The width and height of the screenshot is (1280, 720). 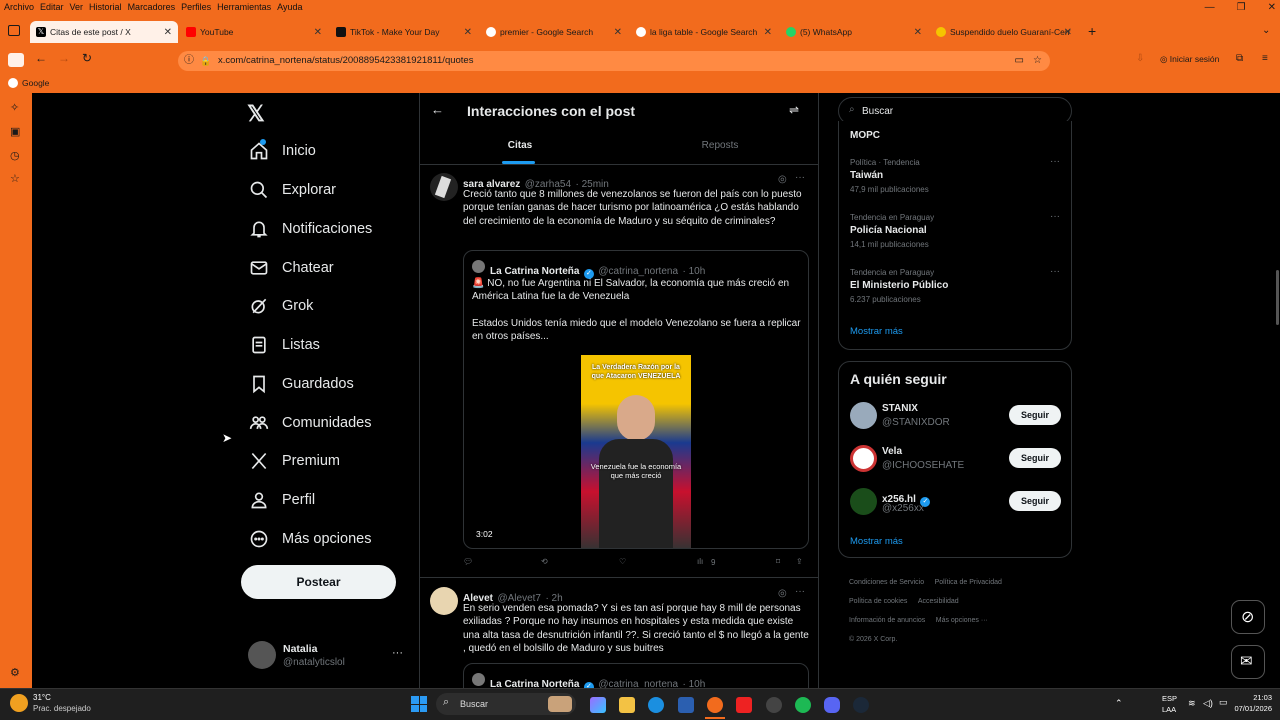 I want to click on bookmark-icon: ⌑, so click(x=778, y=561).